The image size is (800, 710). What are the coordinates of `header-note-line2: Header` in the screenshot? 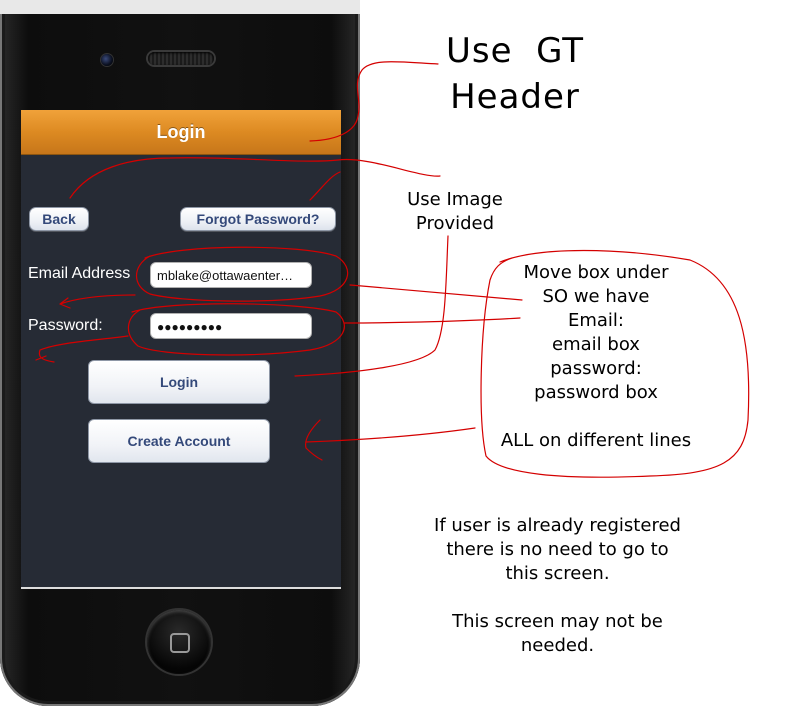 It's located at (515, 97).